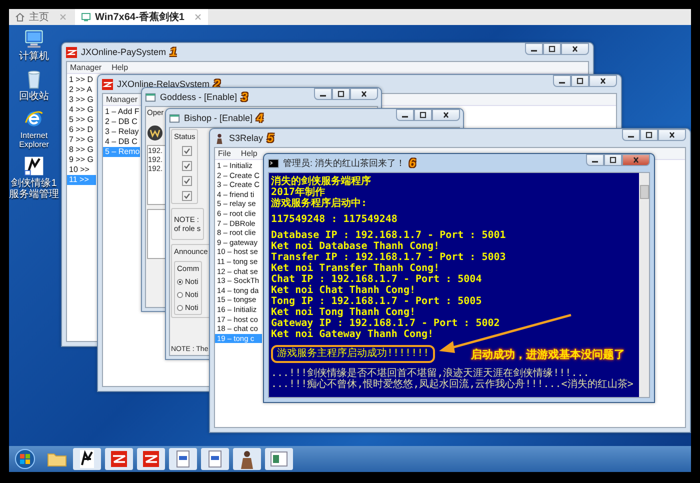  Describe the element at coordinates (644, 285) in the screenshot. I see `scrollbar` at that location.